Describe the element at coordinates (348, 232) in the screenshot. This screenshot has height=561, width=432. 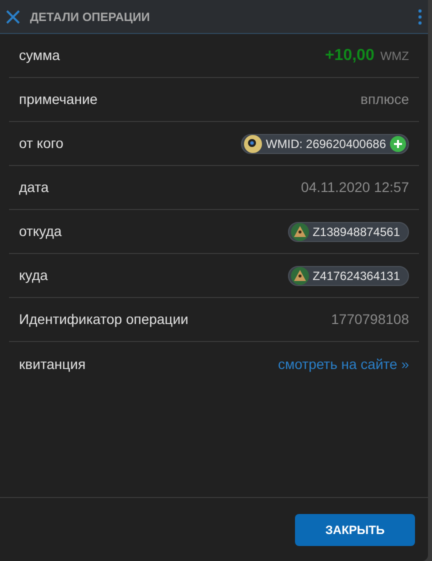
I see `purse-chip: Z138948874561` at that location.